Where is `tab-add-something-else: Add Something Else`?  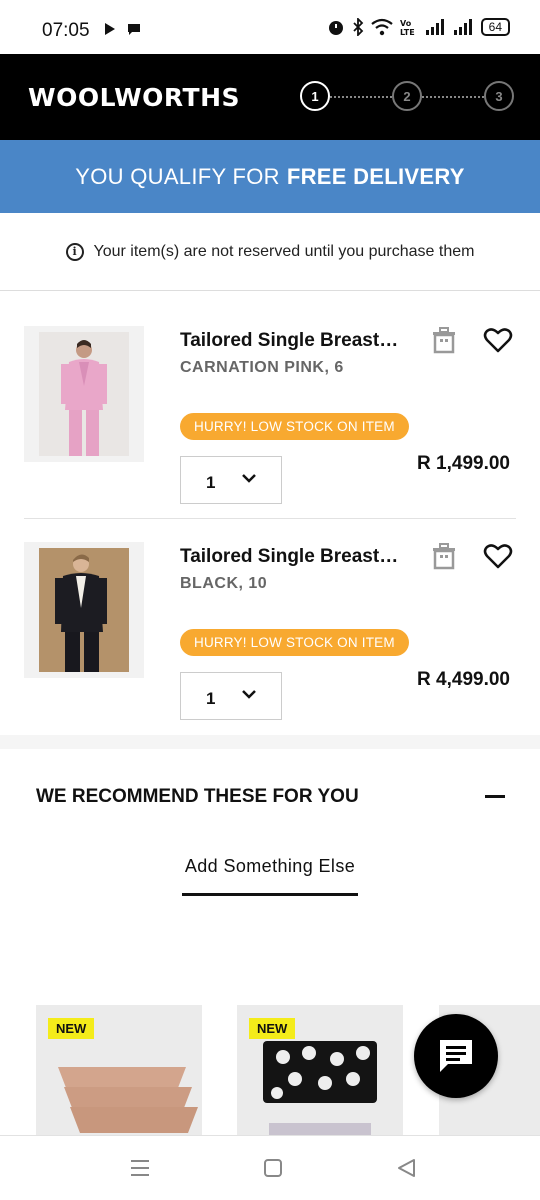 tab-add-something-else: Add Something Else is located at coordinates (270, 866).